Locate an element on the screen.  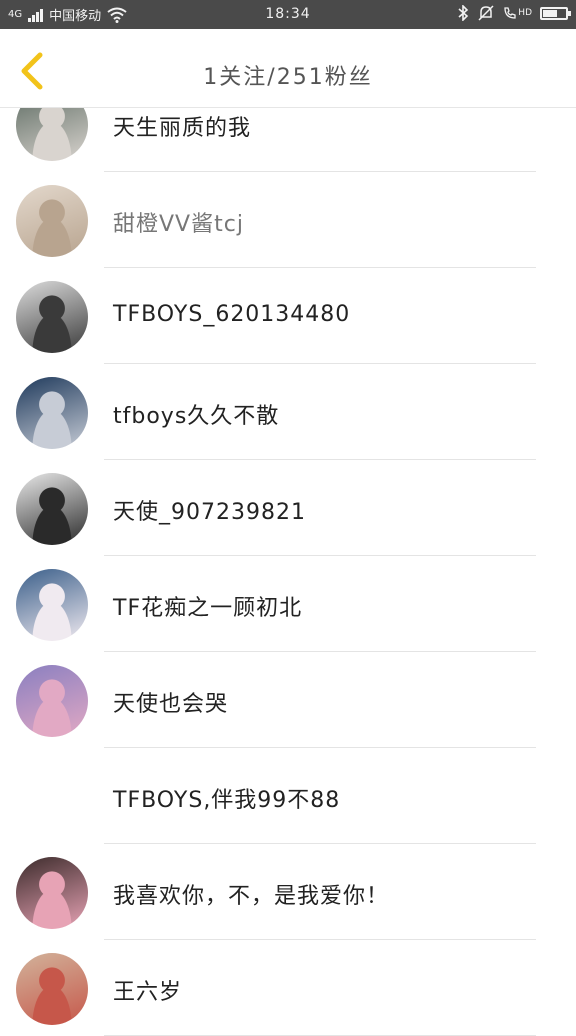
follower-name: TFBOYS_620134480 is located at coordinates (232, 314).